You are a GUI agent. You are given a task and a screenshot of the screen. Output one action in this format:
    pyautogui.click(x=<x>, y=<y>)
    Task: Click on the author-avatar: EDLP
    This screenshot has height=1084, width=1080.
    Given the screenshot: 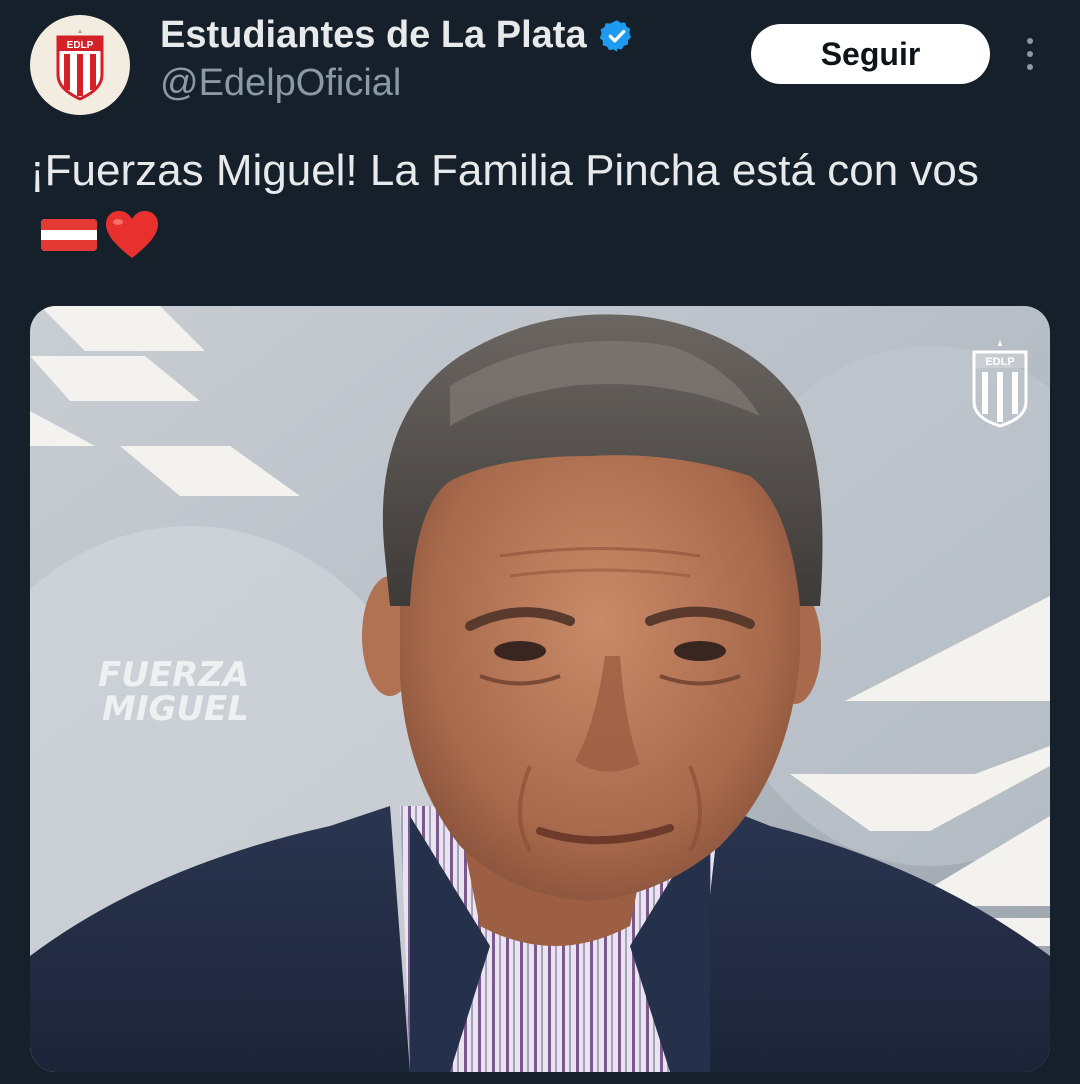 What is the action you would take?
    pyautogui.click(x=80, y=65)
    